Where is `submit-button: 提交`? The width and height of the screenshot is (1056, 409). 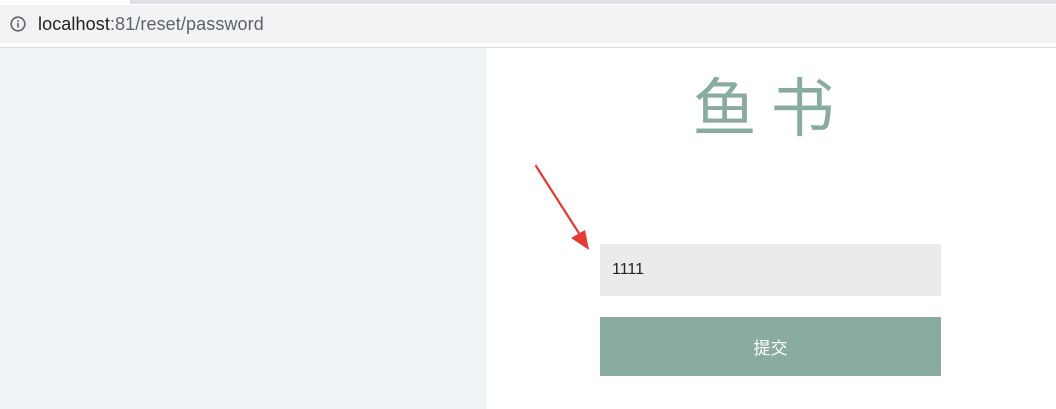 submit-button: 提交 is located at coordinates (770, 346).